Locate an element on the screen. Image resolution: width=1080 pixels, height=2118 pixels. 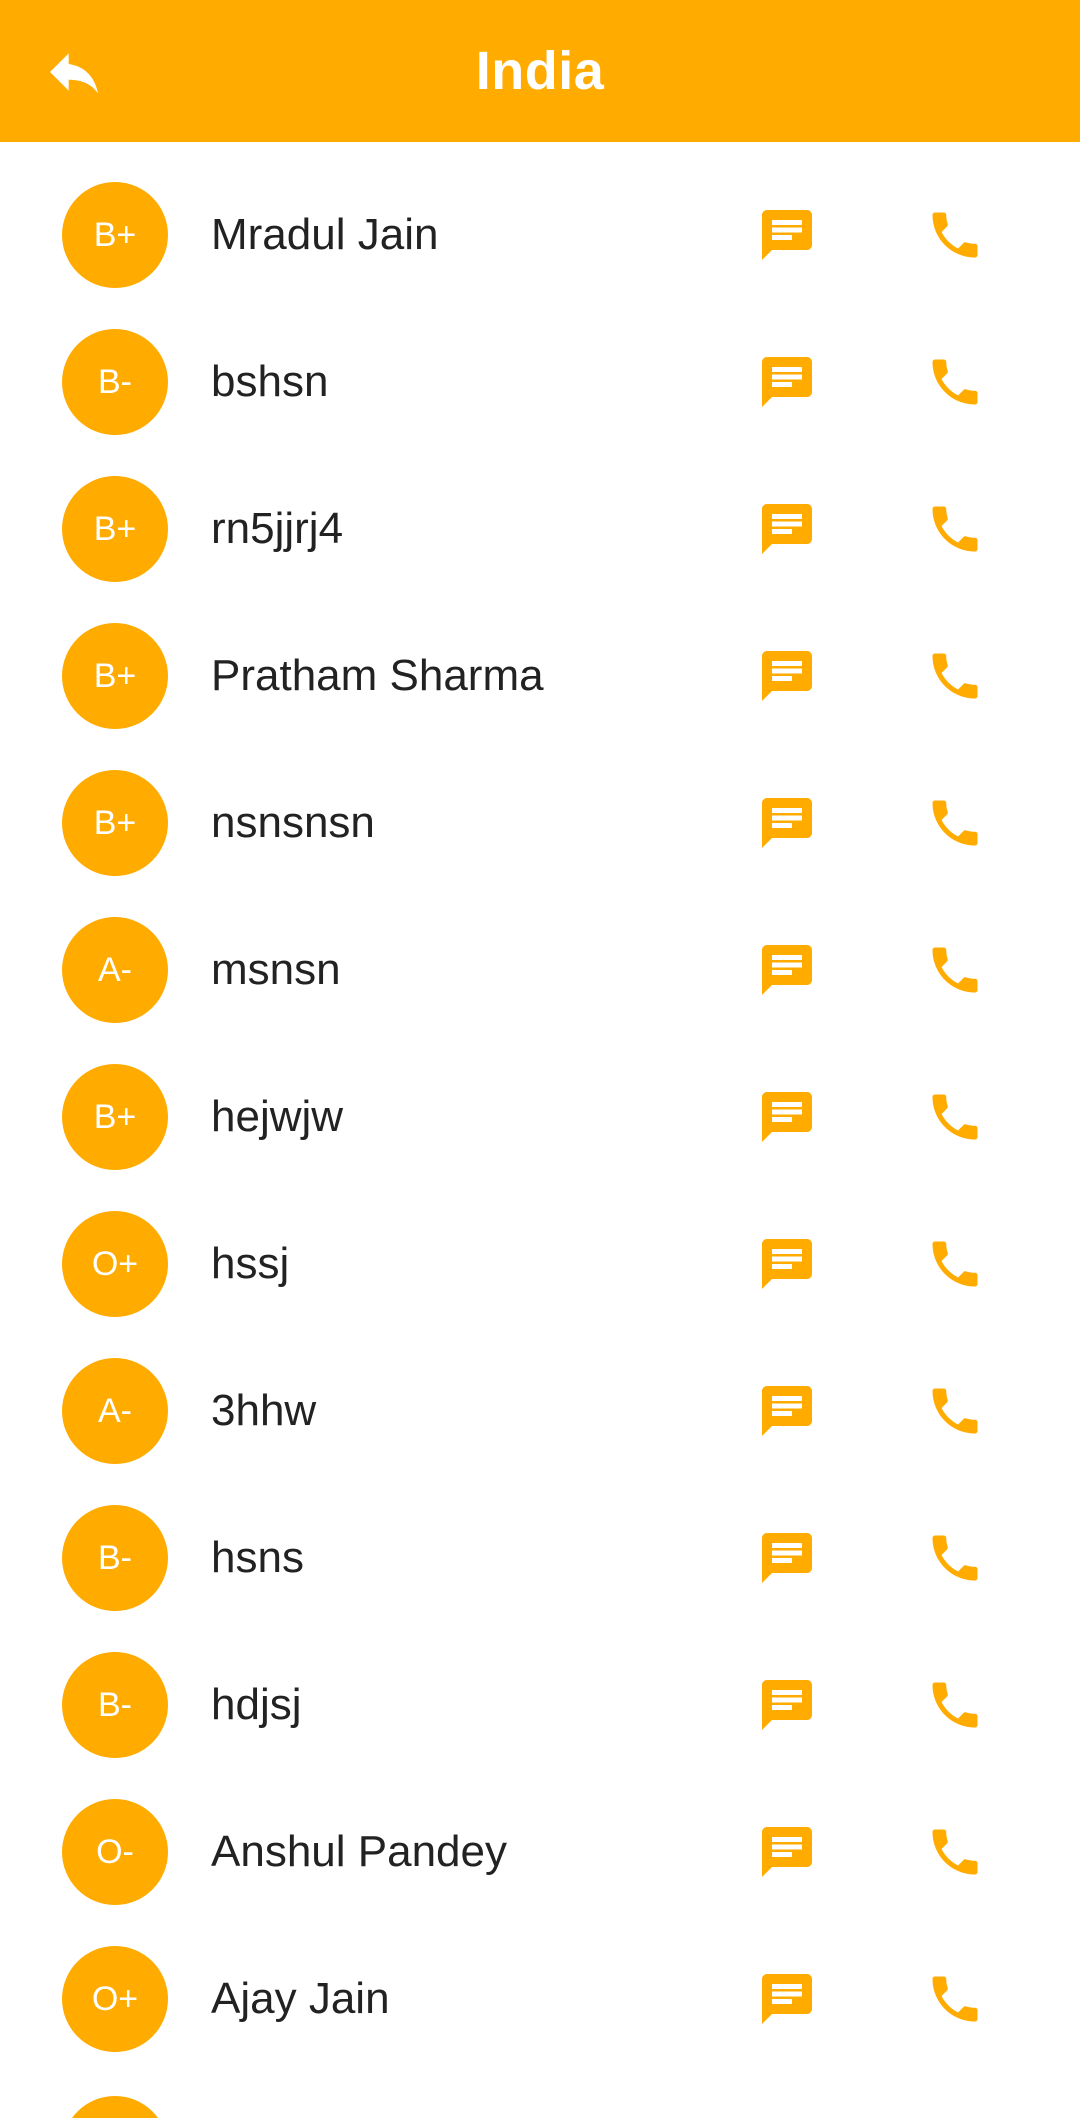
donor-row: O+ Ajay Jain is located at coordinates (540, 1999).